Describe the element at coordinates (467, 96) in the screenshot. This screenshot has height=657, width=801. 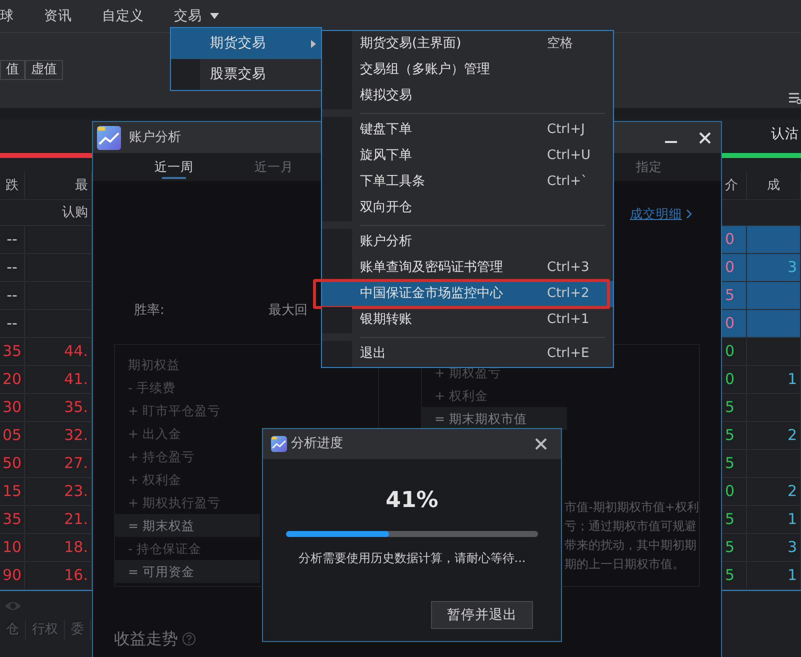
I see `menu-item: 模拟交易` at that location.